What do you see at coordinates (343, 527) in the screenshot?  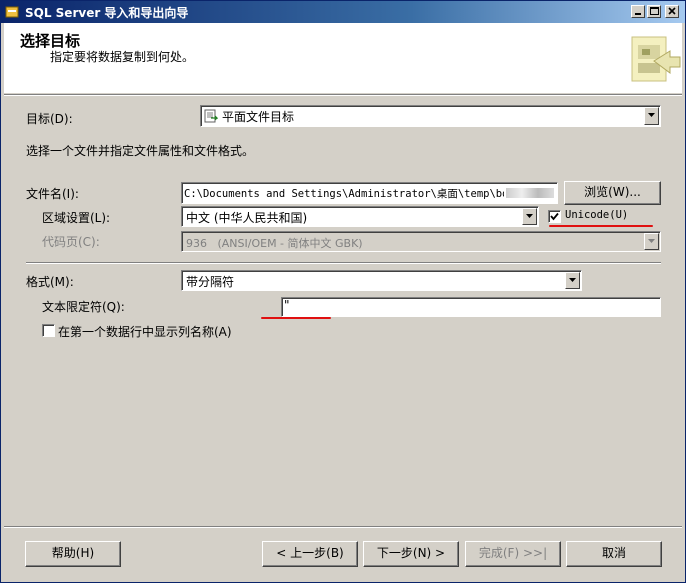 I see `footer-separator` at bounding box center [343, 527].